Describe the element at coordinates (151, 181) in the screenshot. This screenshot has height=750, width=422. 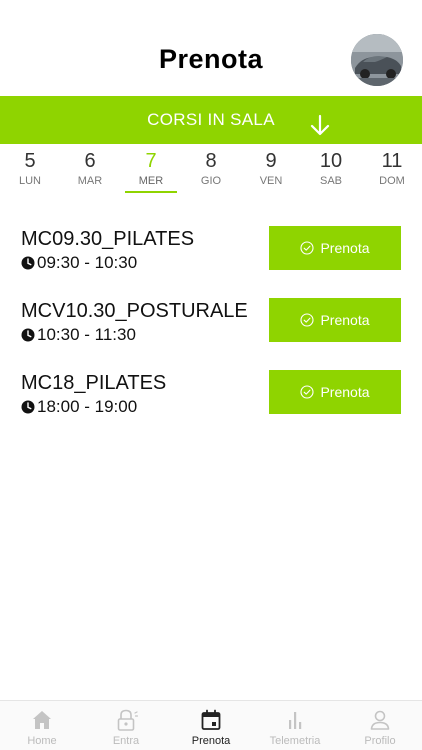
I see `day-weekday: MER` at that location.